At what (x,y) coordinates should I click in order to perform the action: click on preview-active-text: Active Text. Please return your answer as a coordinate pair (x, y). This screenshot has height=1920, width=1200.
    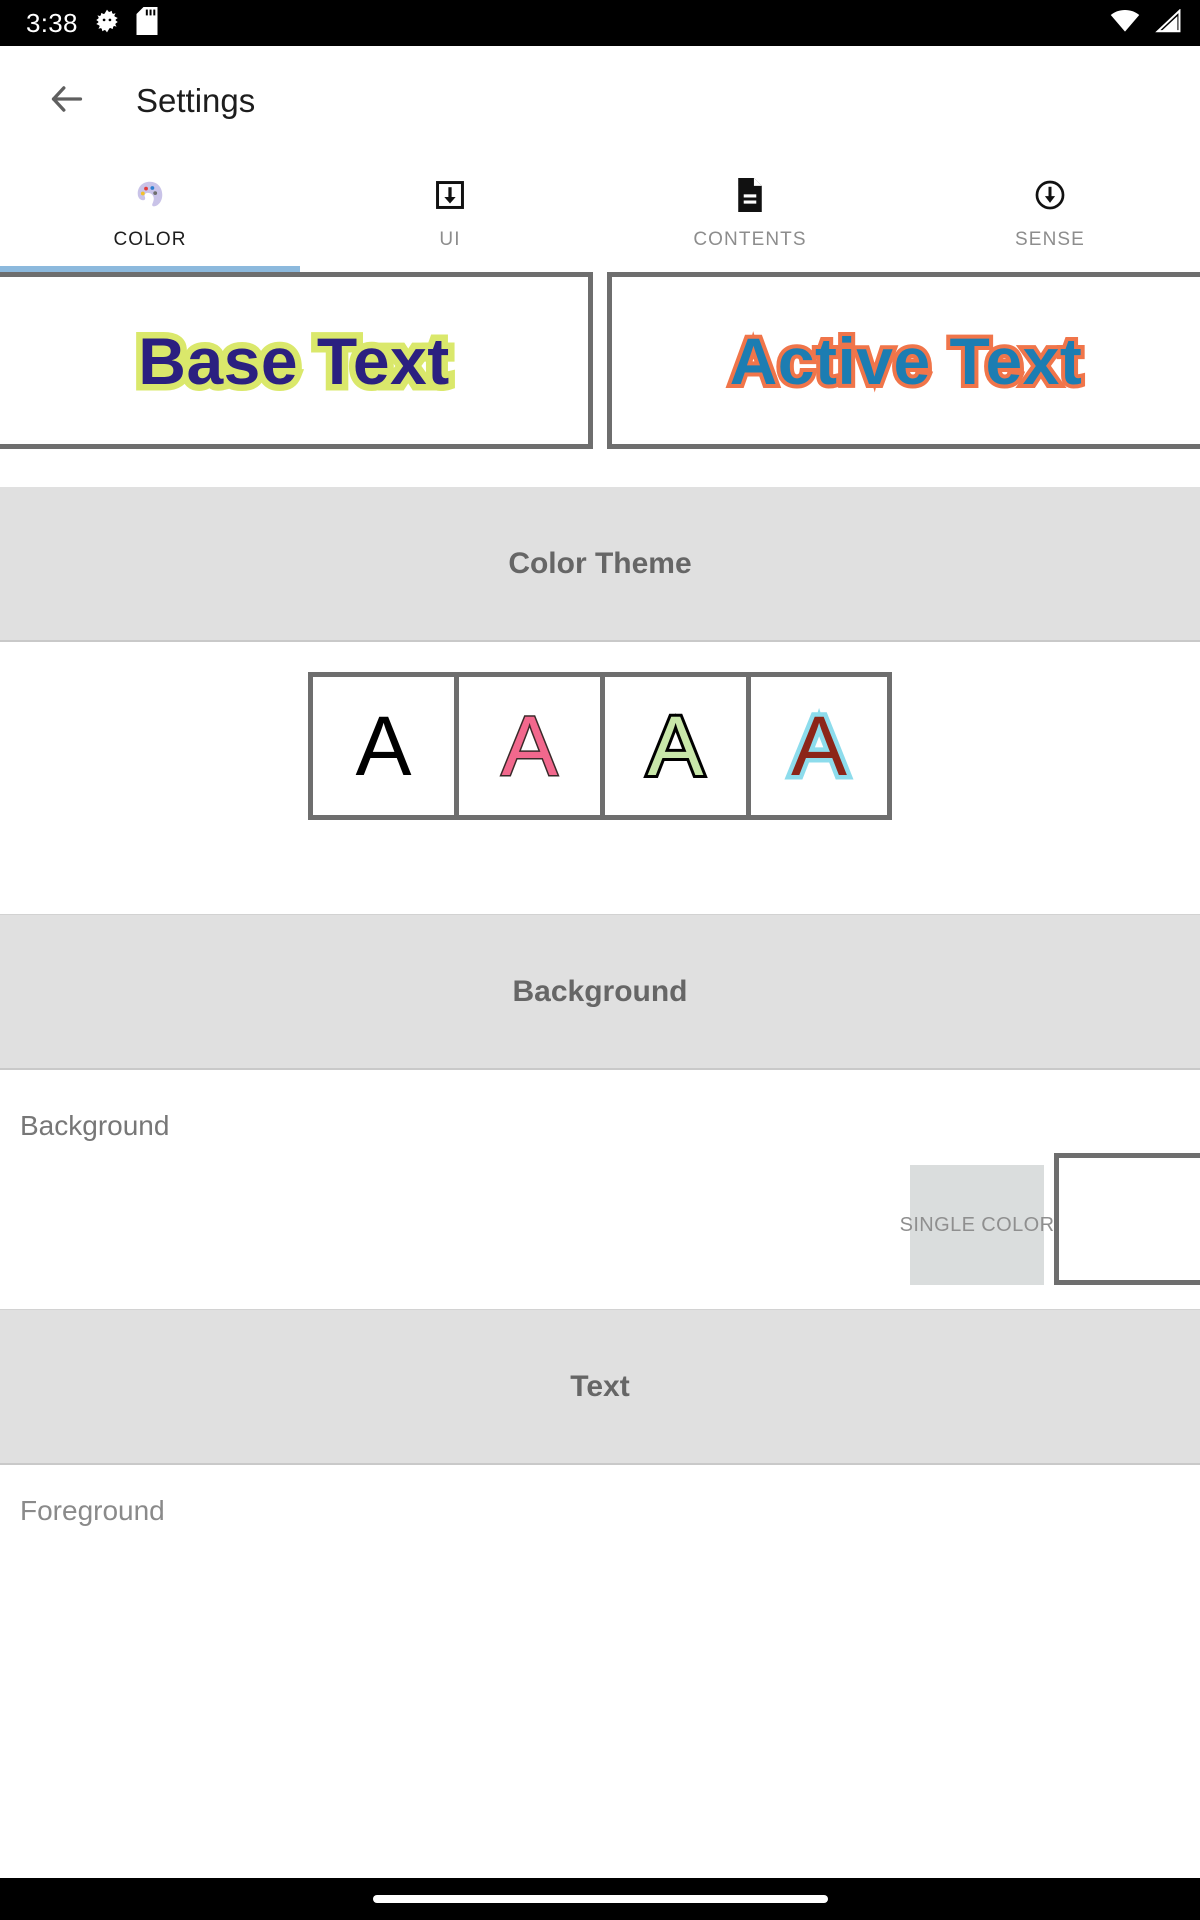
    Looking at the image, I should click on (906, 361).